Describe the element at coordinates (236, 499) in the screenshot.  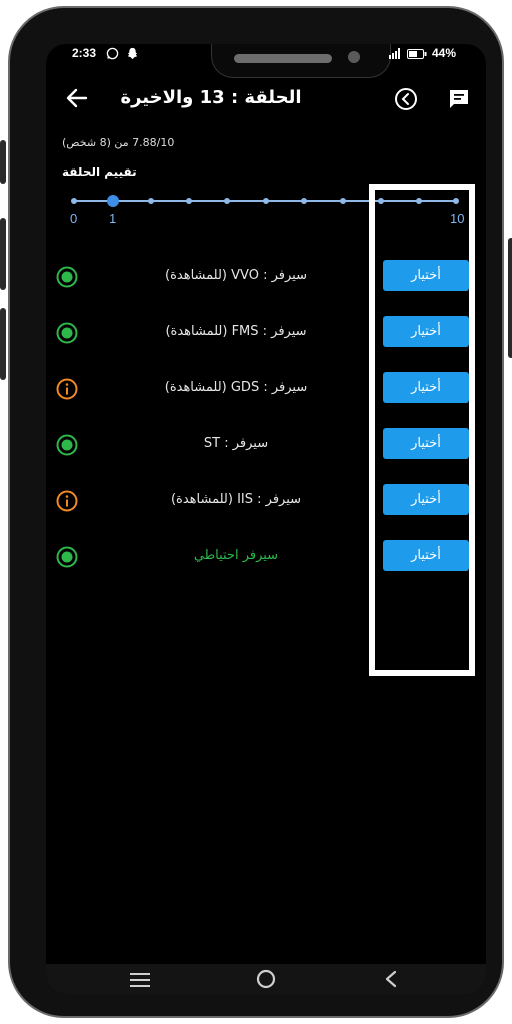
I see `server-name: سيرفر : IIS (للمشاهدة)` at that location.